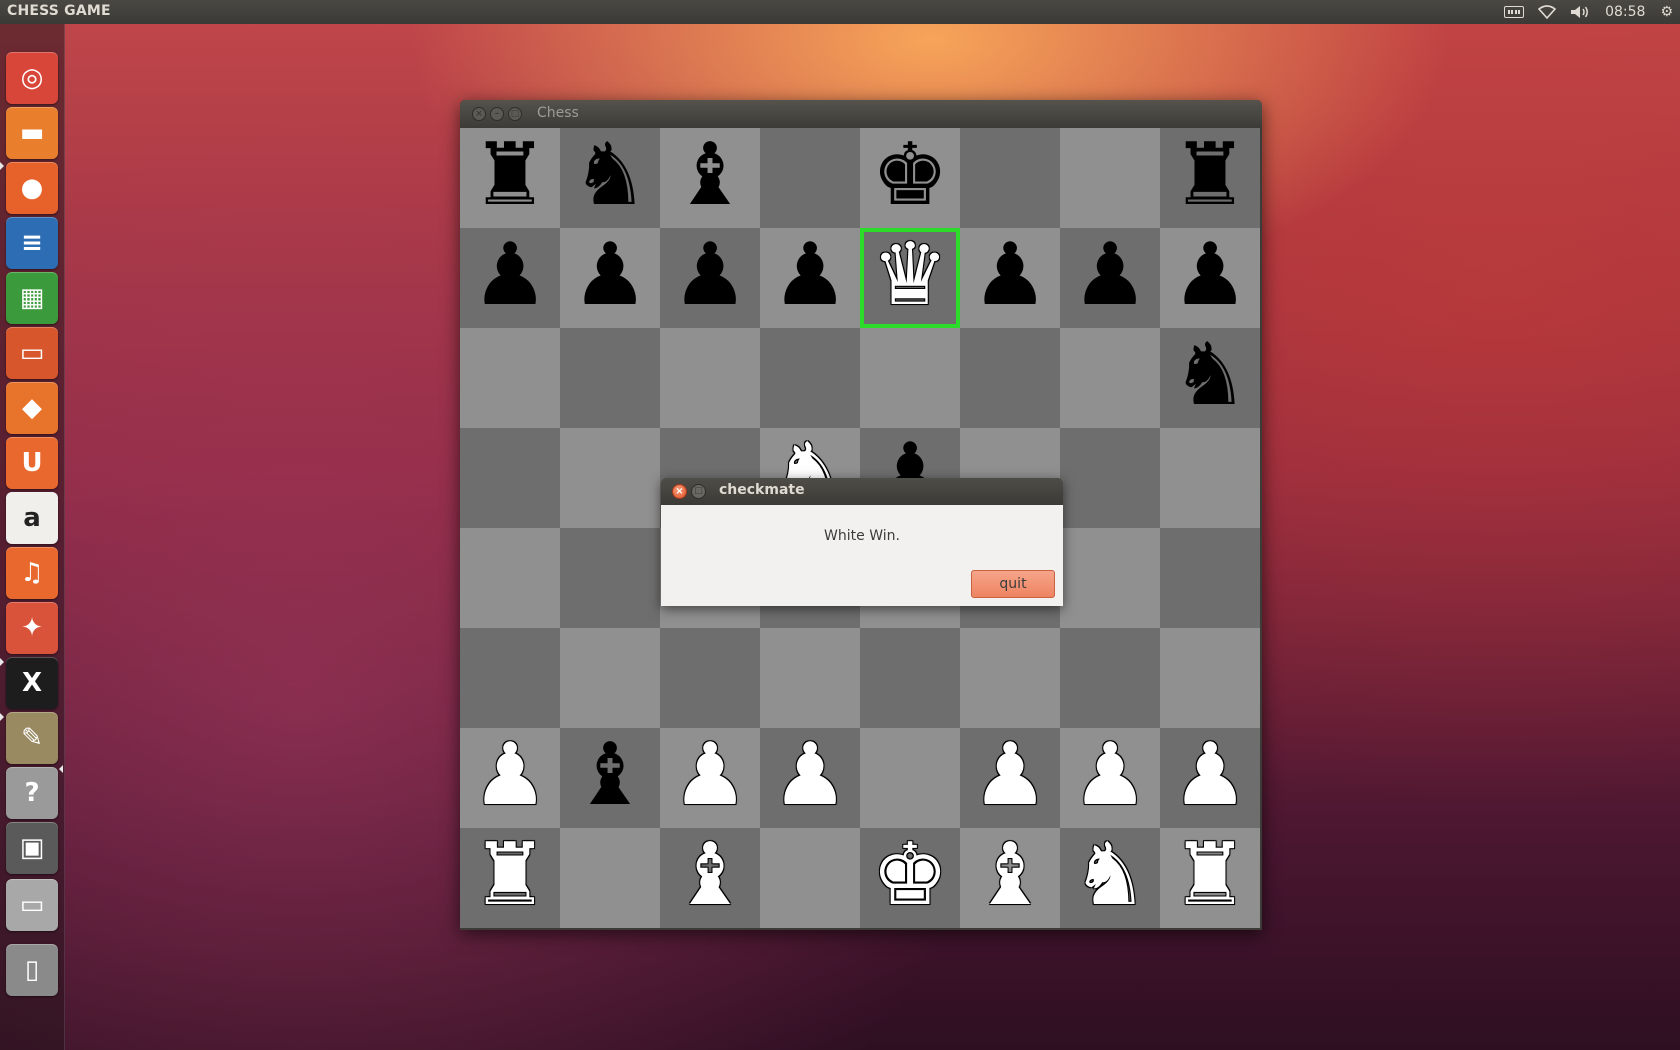  I want to click on disk-icon: ▭, so click(32, 905).